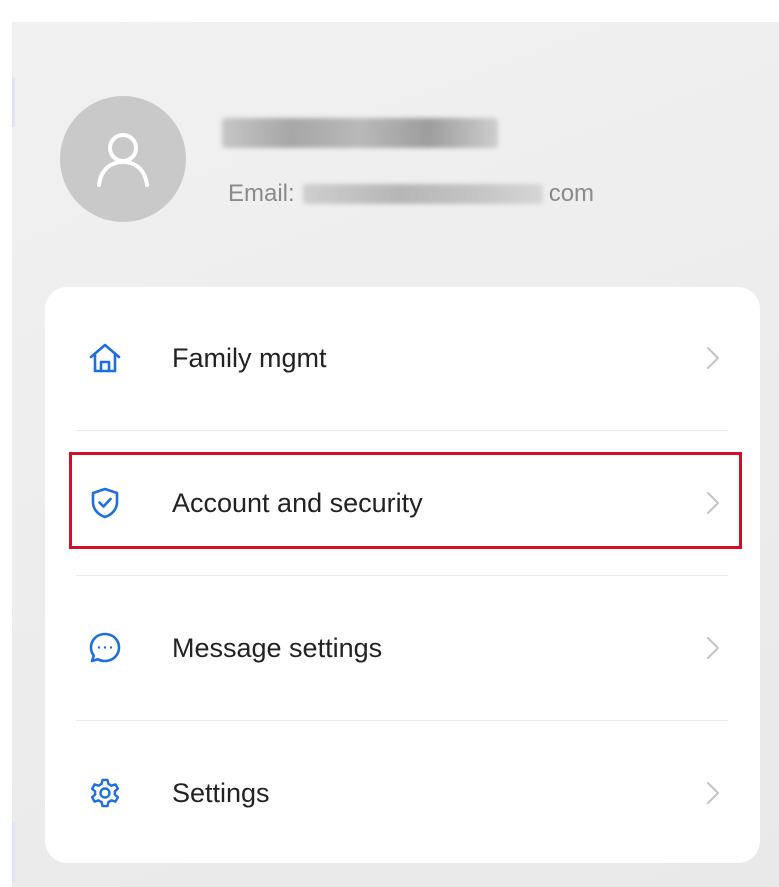  I want to click on menu-item-settings: Settings, so click(402, 792).